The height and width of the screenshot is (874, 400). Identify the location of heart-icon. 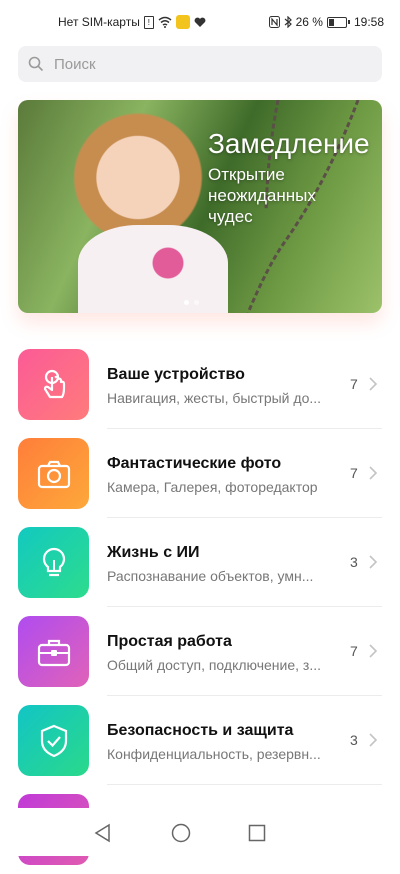
(200, 22).